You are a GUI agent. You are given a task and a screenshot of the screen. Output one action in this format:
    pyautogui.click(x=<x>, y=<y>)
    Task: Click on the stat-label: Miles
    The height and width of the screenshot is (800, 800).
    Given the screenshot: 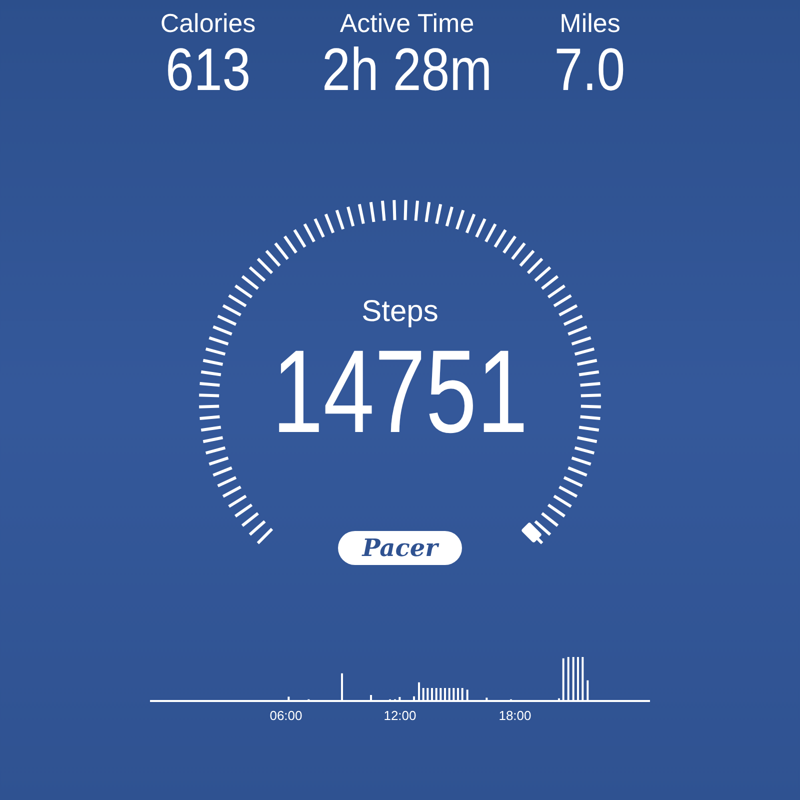 What is the action you would take?
    pyautogui.click(x=590, y=23)
    